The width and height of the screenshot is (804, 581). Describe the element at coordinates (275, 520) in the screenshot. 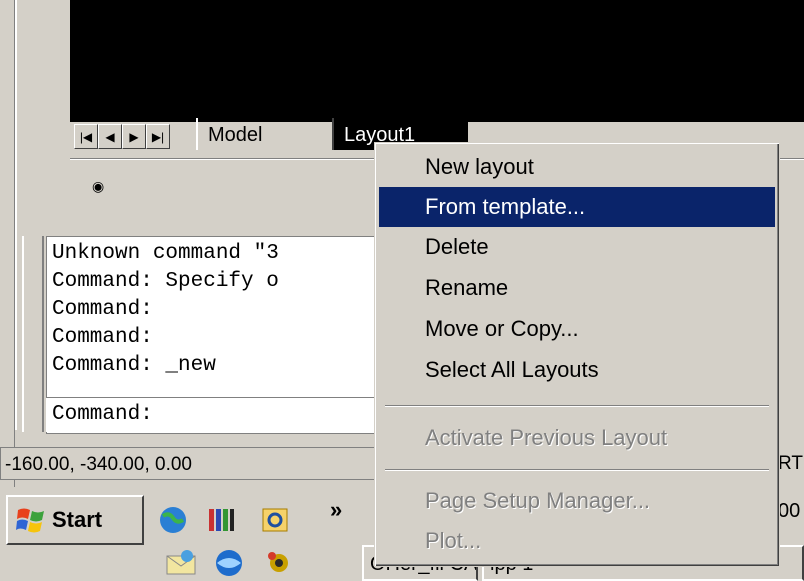

I see `outlook-icon` at that location.